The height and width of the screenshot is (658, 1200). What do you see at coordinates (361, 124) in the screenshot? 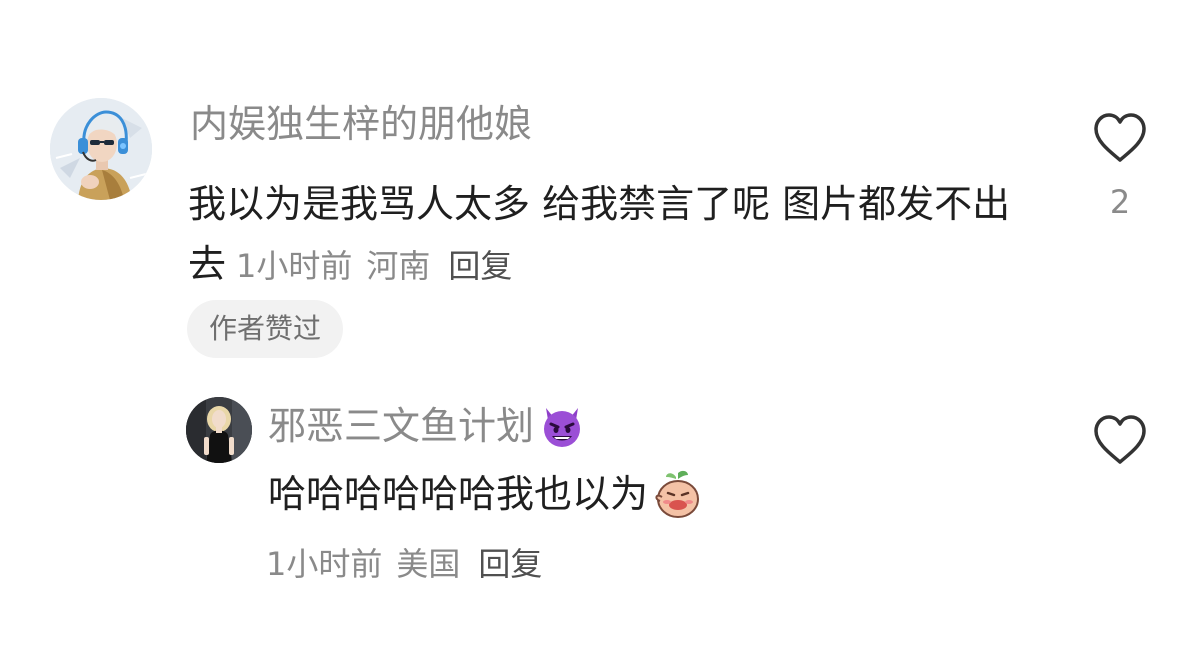
I see `username: 内娱独生梓的朋他娘` at bounding box center [361, 124].